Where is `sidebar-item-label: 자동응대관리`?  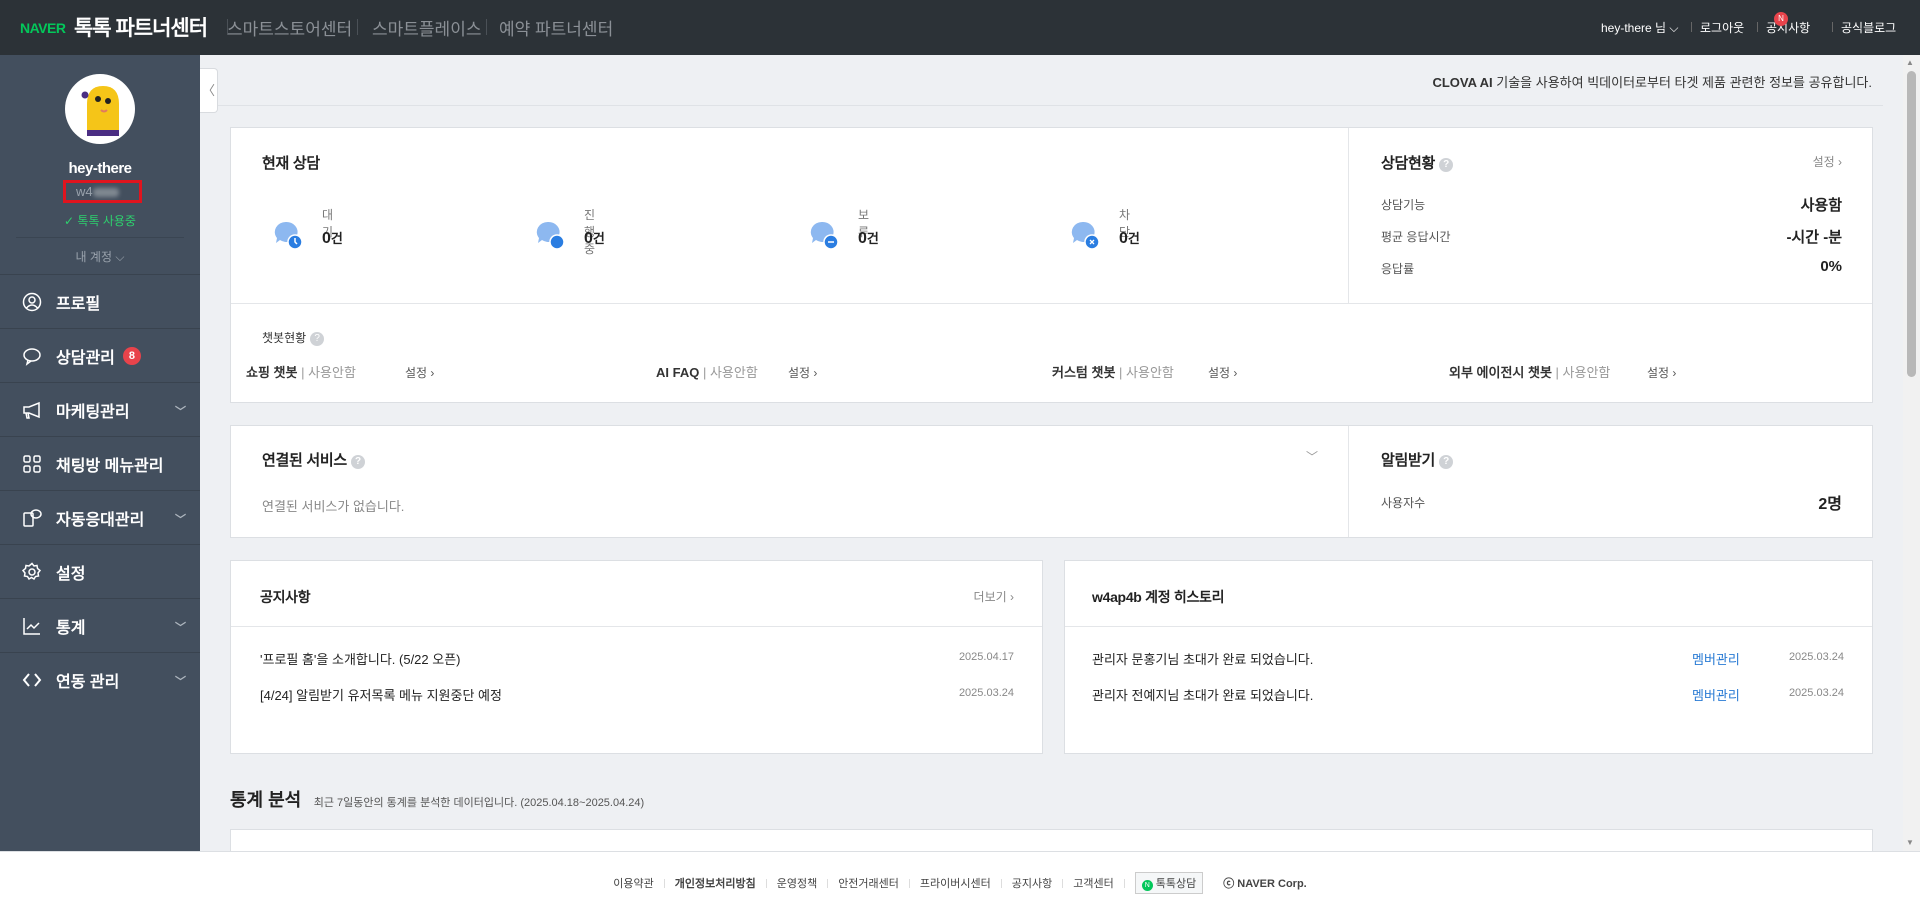 sidebar-item-label: 자동응대관리 is located at coordinates (100, 520).